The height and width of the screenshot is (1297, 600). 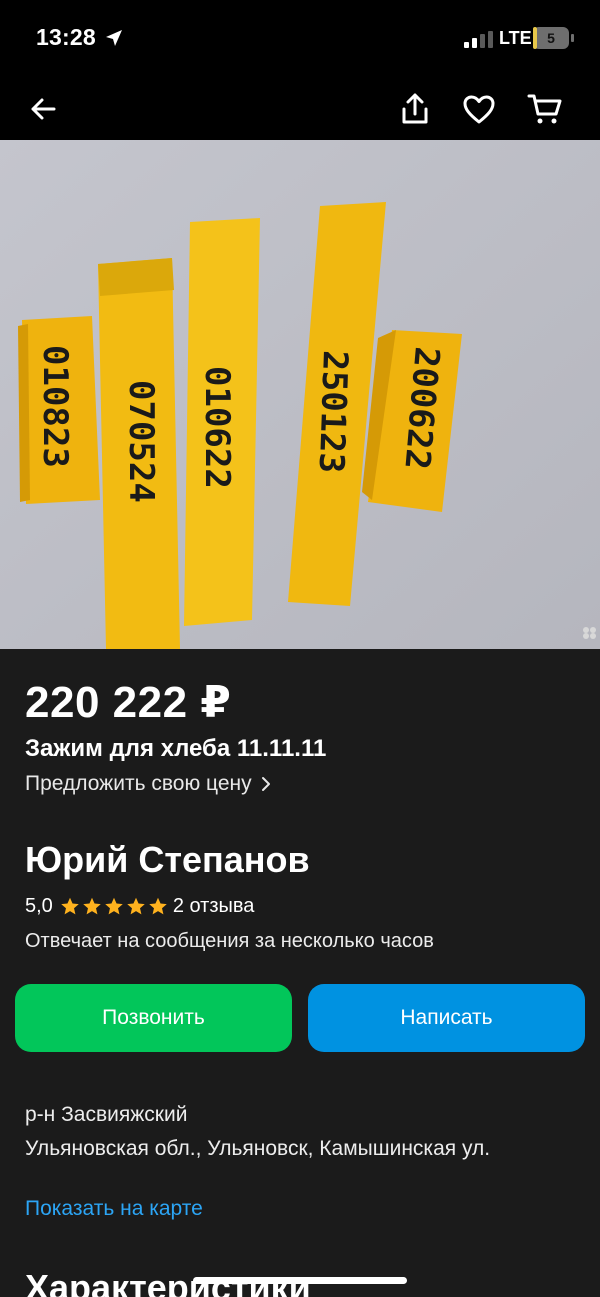 I want to click on location-arrow-icon, so click(x=114, y=38).